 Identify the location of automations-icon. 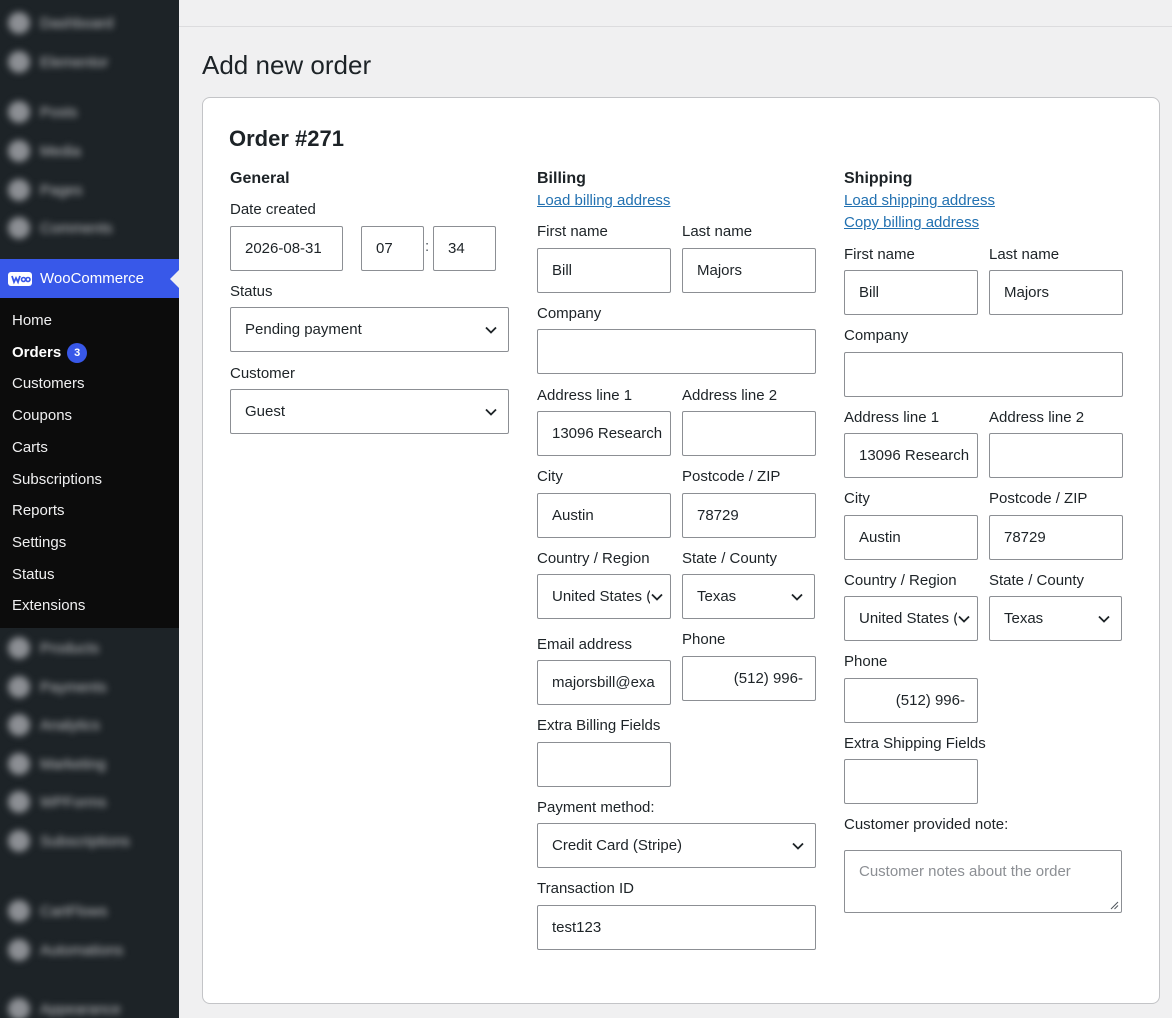
(19, 950).